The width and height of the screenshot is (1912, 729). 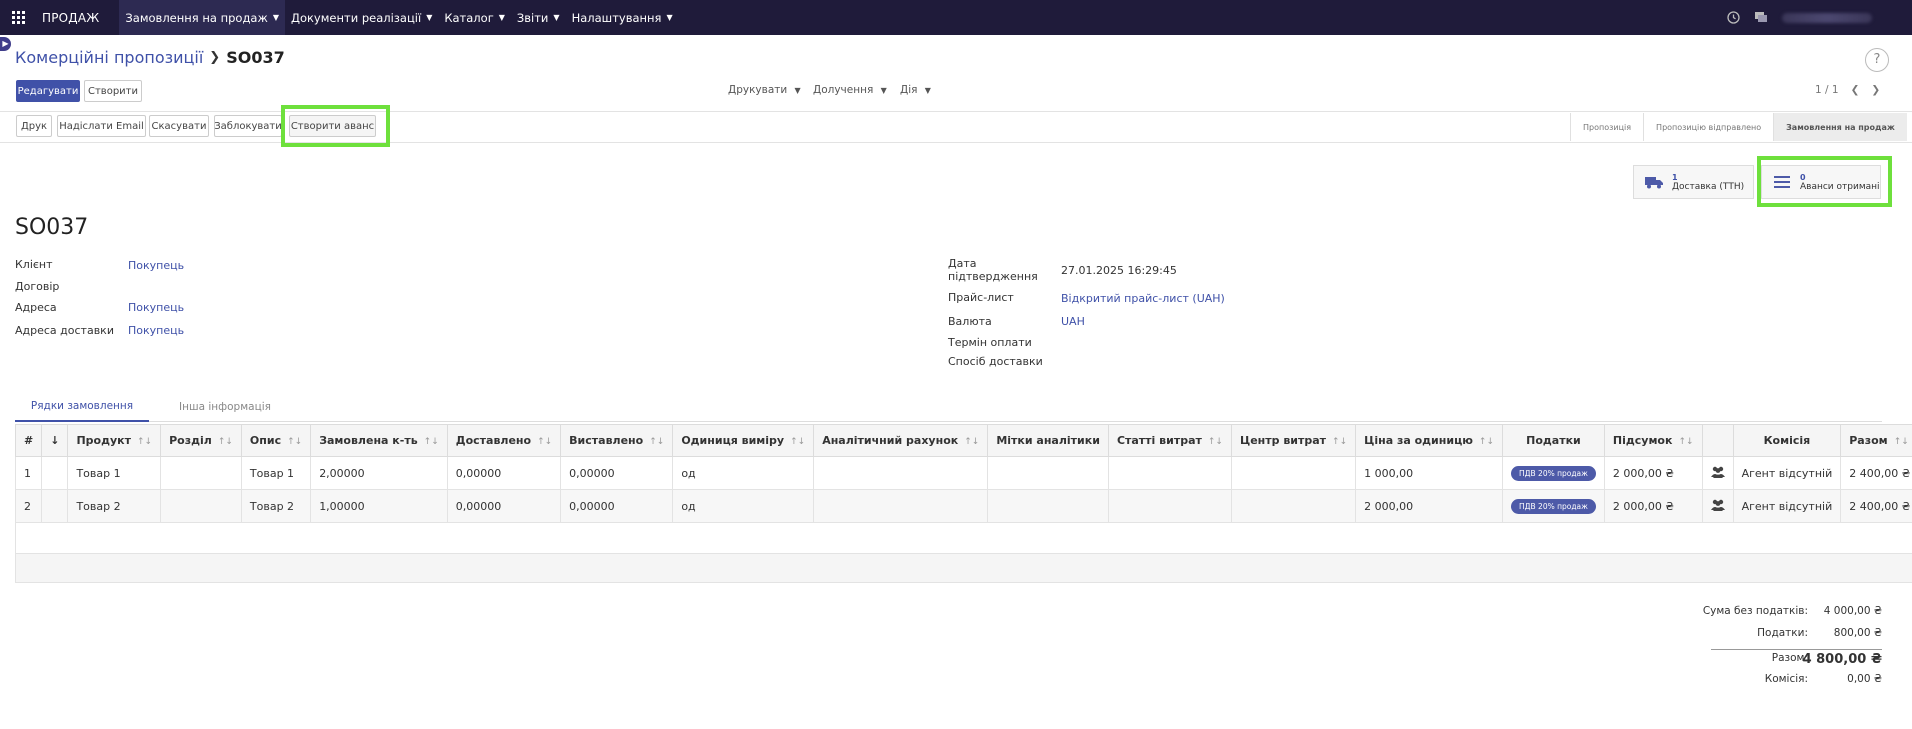 What do you see at coordinates (963, 538) in the screenshot?
I see `empty-cell` at bounding box center [963, 538].